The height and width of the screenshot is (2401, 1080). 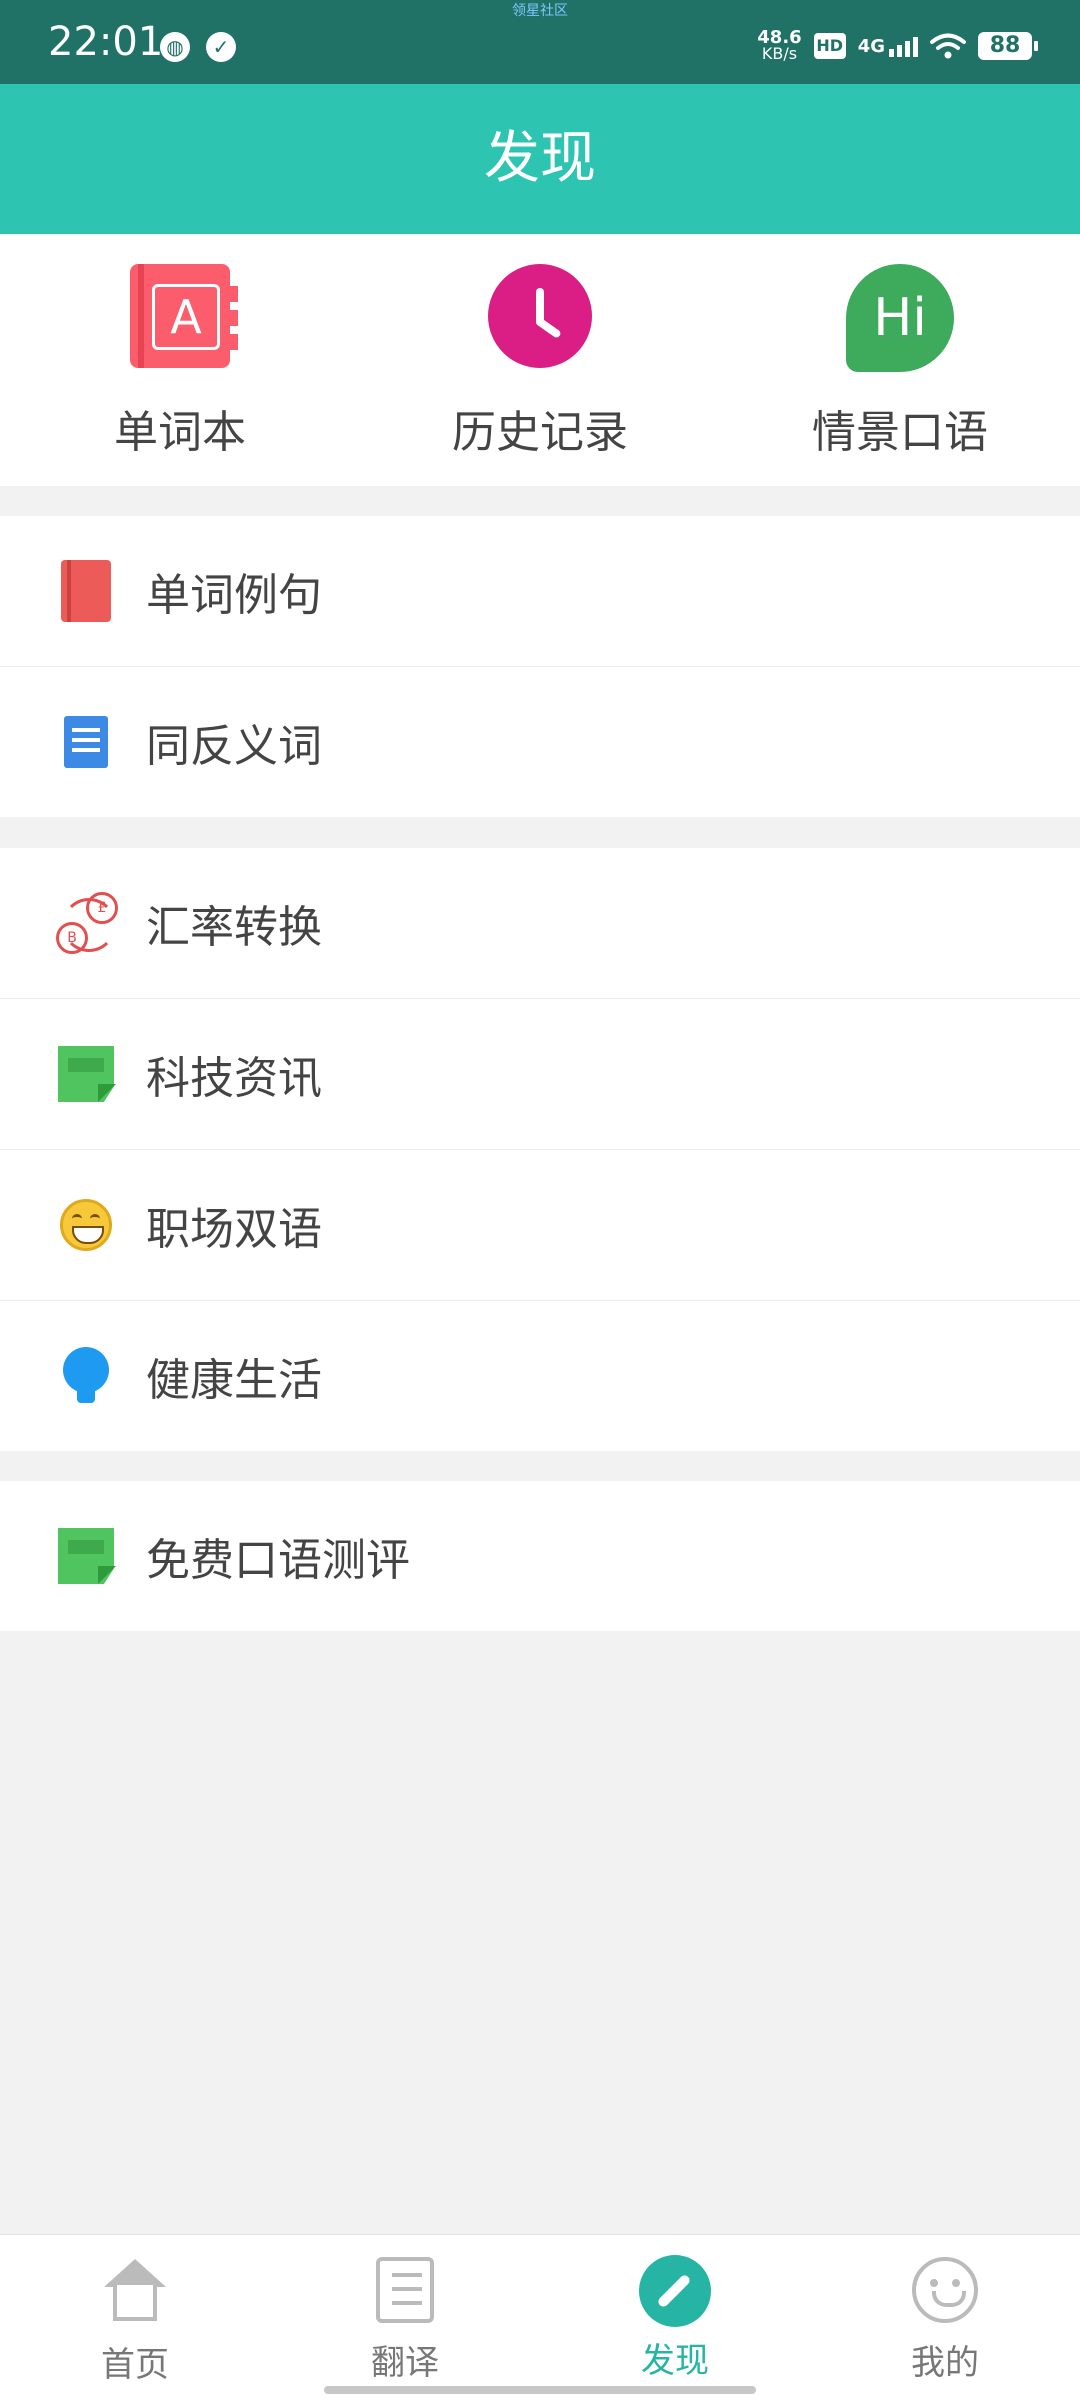 I want to click on quick-action-scene-speaking: Hi 情景口语, so click(x=900, y=364).